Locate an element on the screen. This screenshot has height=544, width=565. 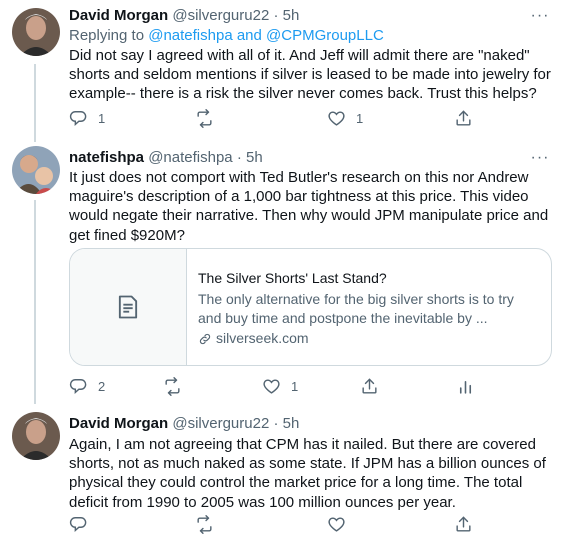
reply-count: 1 is located at coordinates (102, 118).